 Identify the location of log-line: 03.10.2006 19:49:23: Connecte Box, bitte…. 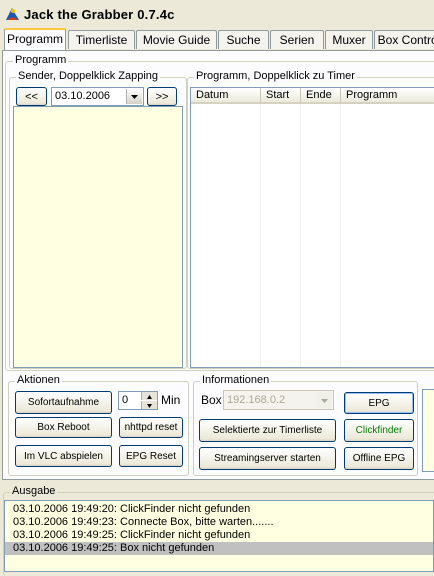
(143, 522).